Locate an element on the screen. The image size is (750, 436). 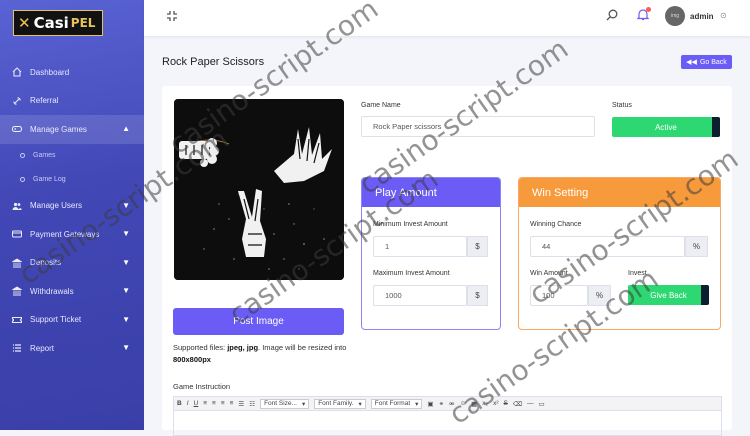
winning-chance-label: Winning Chance is located at coordinates (556, 224).